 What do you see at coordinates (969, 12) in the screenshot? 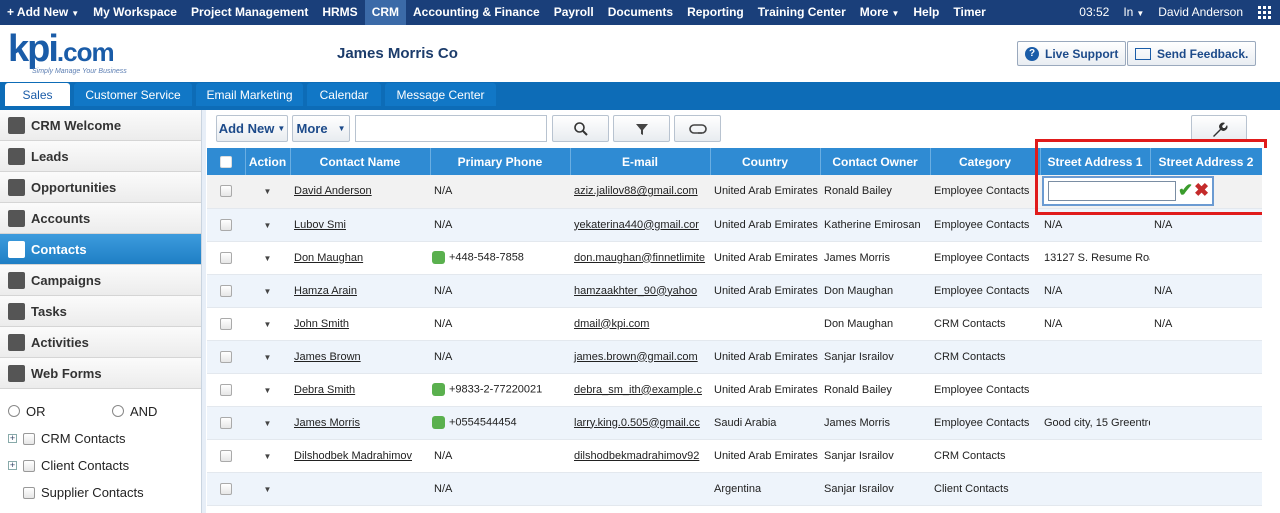
I see `nav-timer: Timer` at bounding box center [969, 12].